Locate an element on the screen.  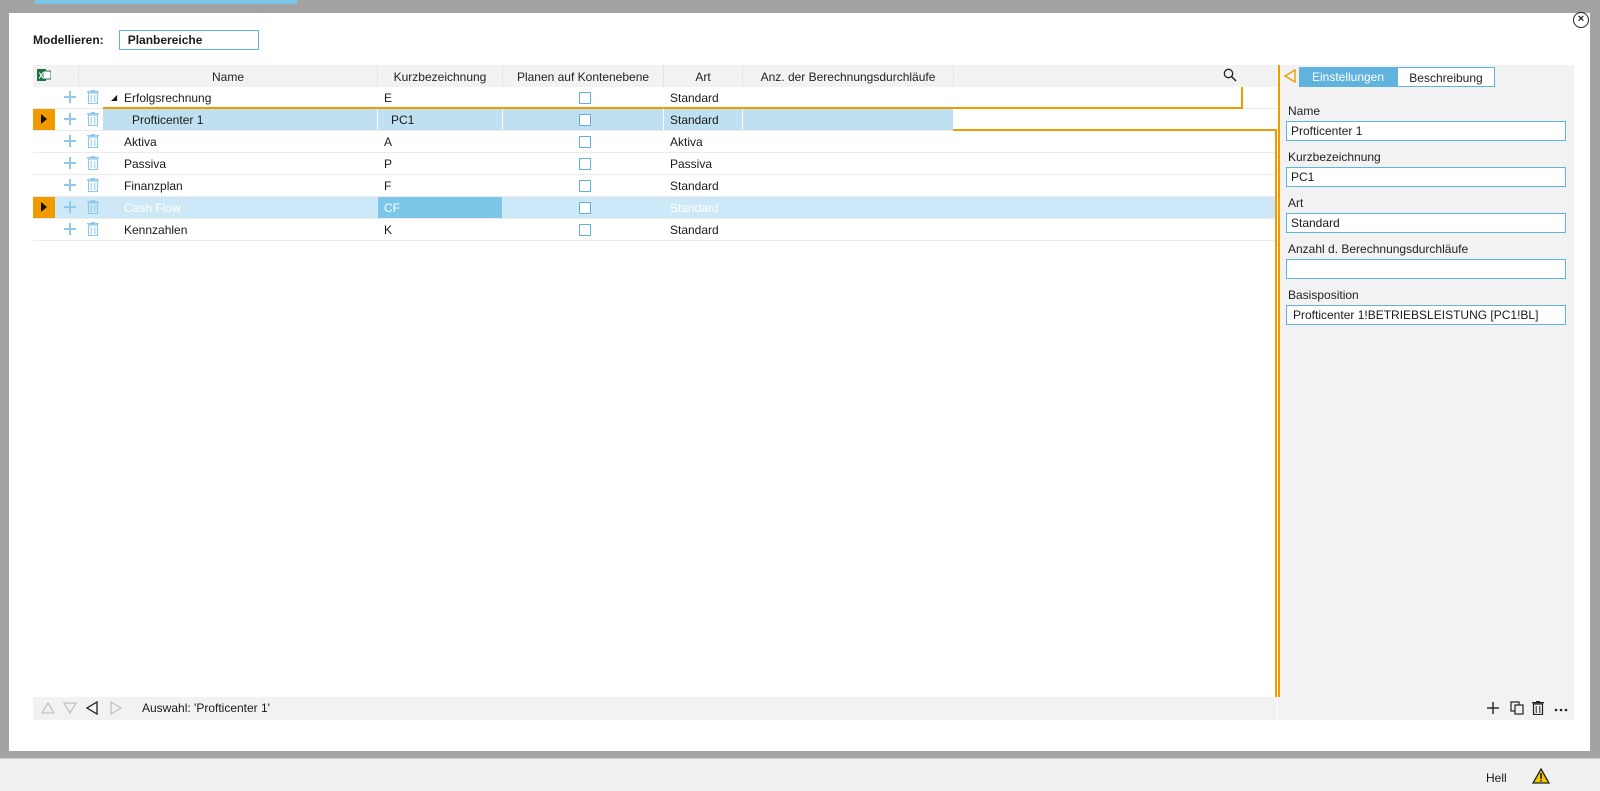
move-up-icon is located at coordinates (48, 708).